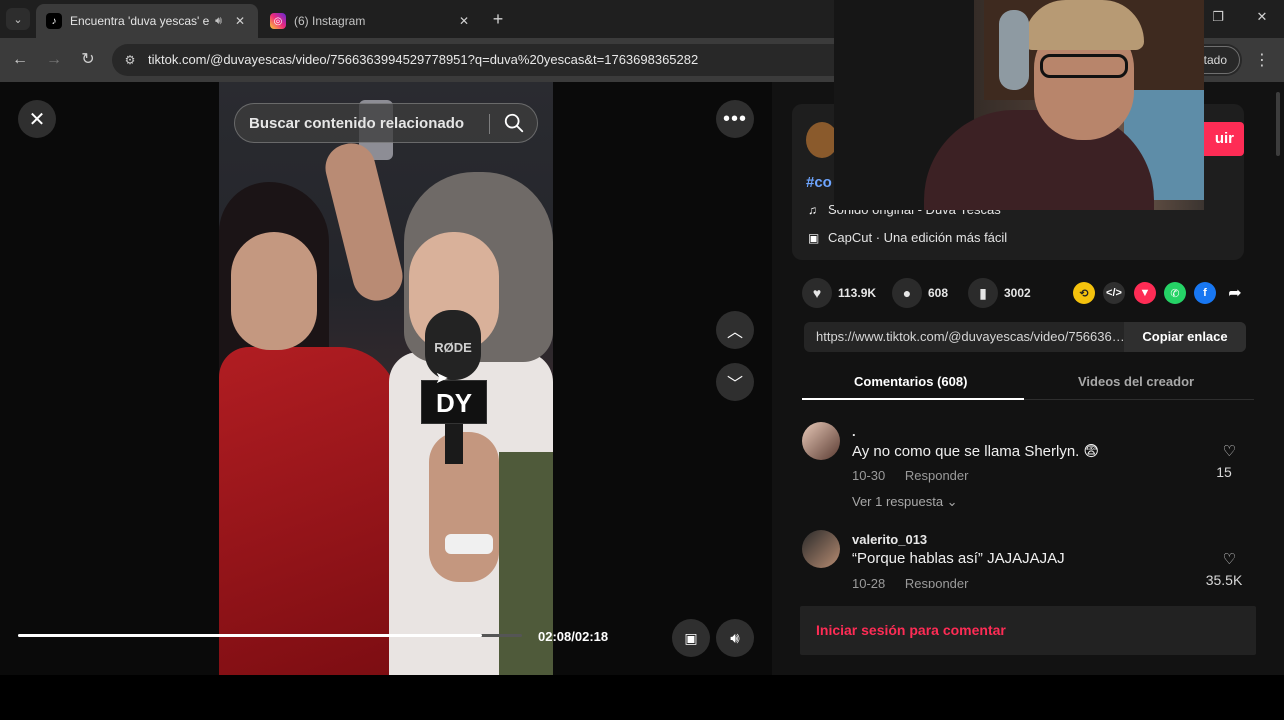 The image size is (1284, 720). Describe the element at coordinates (1028, 630) in the screenshot. I see `login-to-comment-bar: Iniciar sesión para comentar` at that location.